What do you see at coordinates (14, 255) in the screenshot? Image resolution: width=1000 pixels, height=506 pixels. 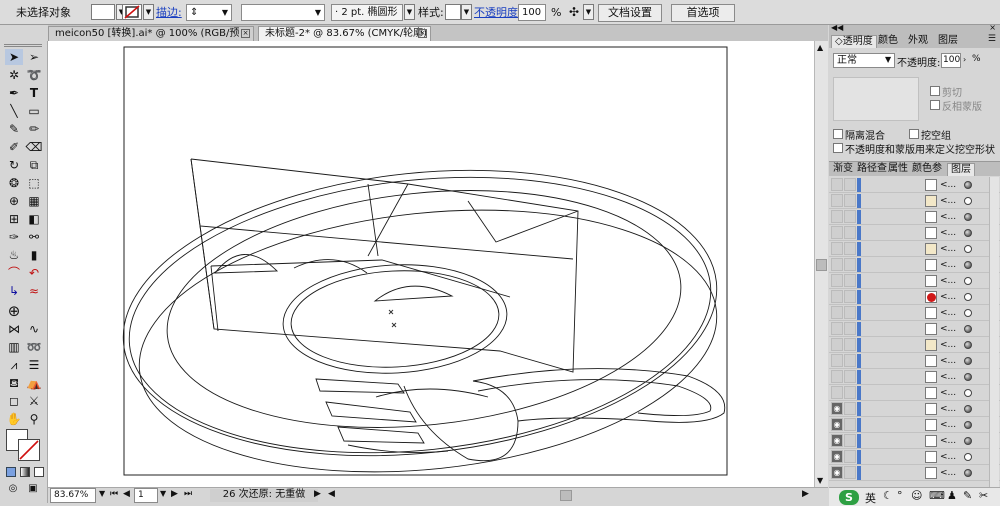 I see `symbol-sprayer-tool-icon: ♨` at bounding box center [14, 255].